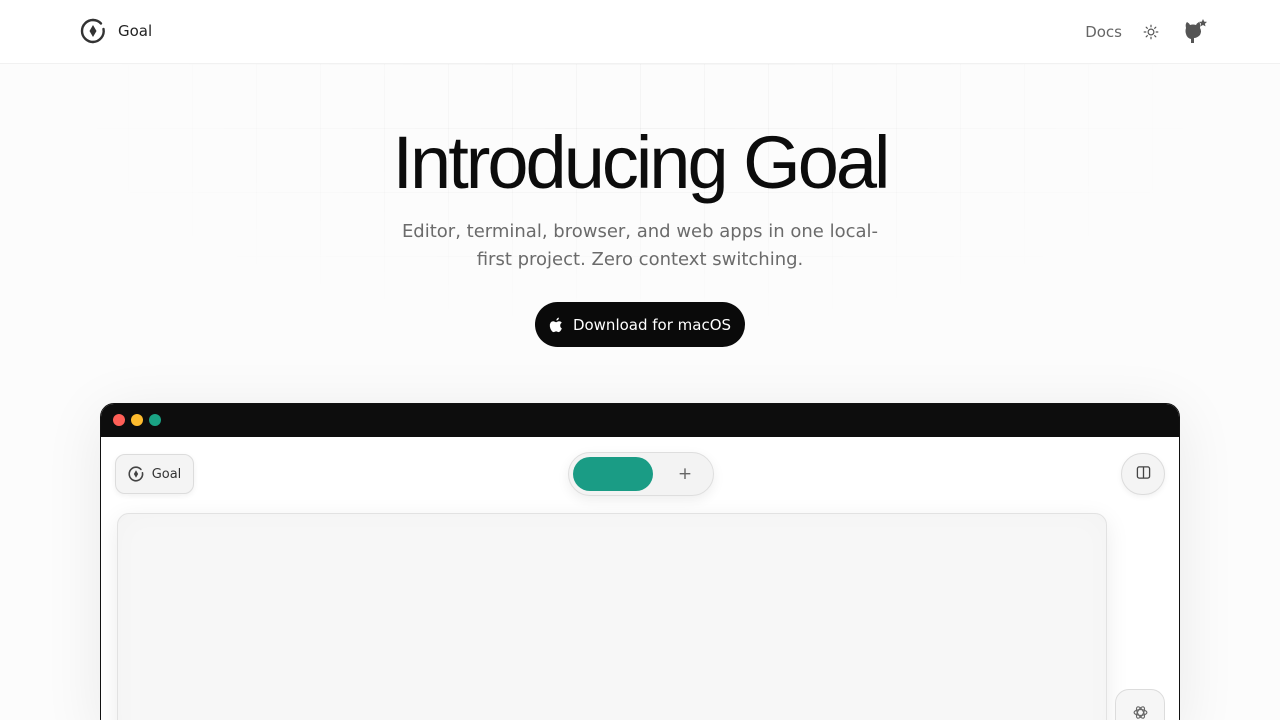 This screenshot has height=720, width=1280. What do you see at coordinates (1103, 32) in the screenshot?
I see `docs-link: Docs` at bounding box center [1103, 32].